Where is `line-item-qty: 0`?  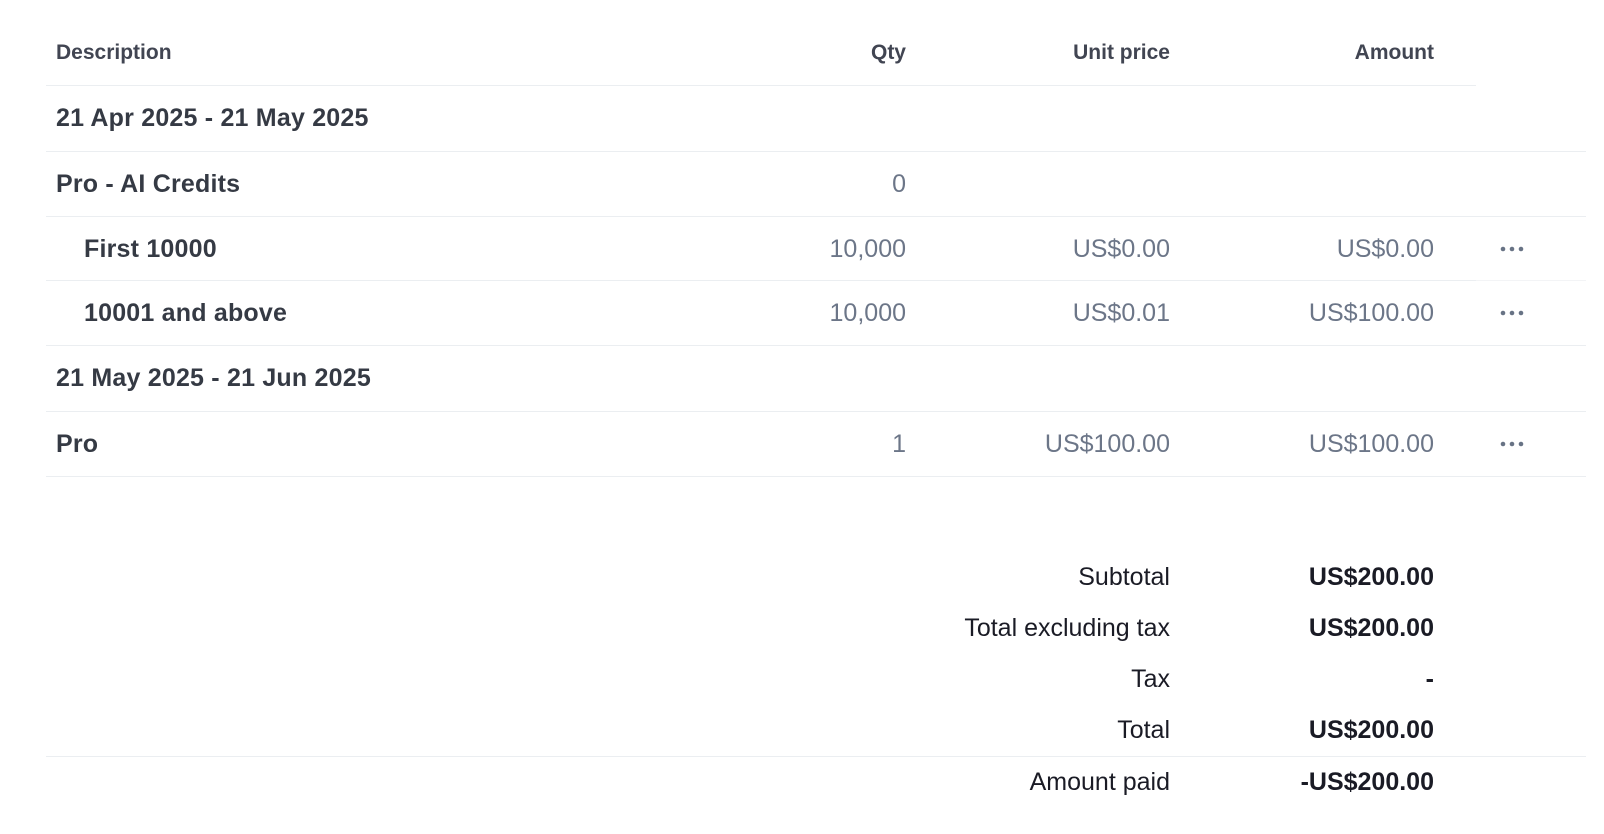 line-item-qty: 0 is located at coordinates (899, 183).